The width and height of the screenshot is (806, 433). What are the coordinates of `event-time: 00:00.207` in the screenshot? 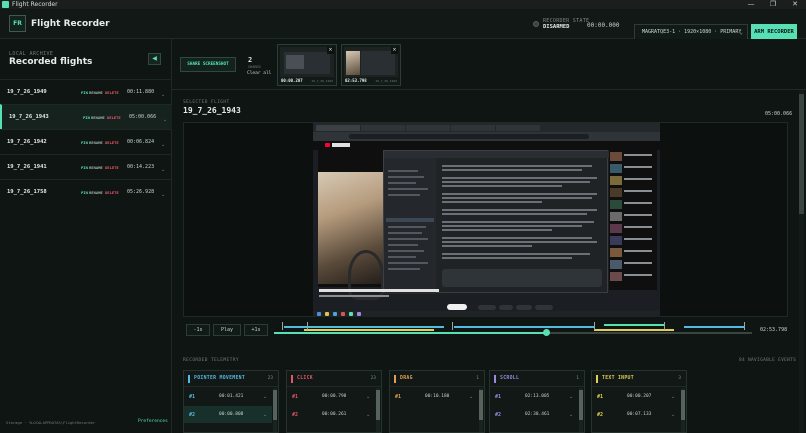 It's located at (639, 396).